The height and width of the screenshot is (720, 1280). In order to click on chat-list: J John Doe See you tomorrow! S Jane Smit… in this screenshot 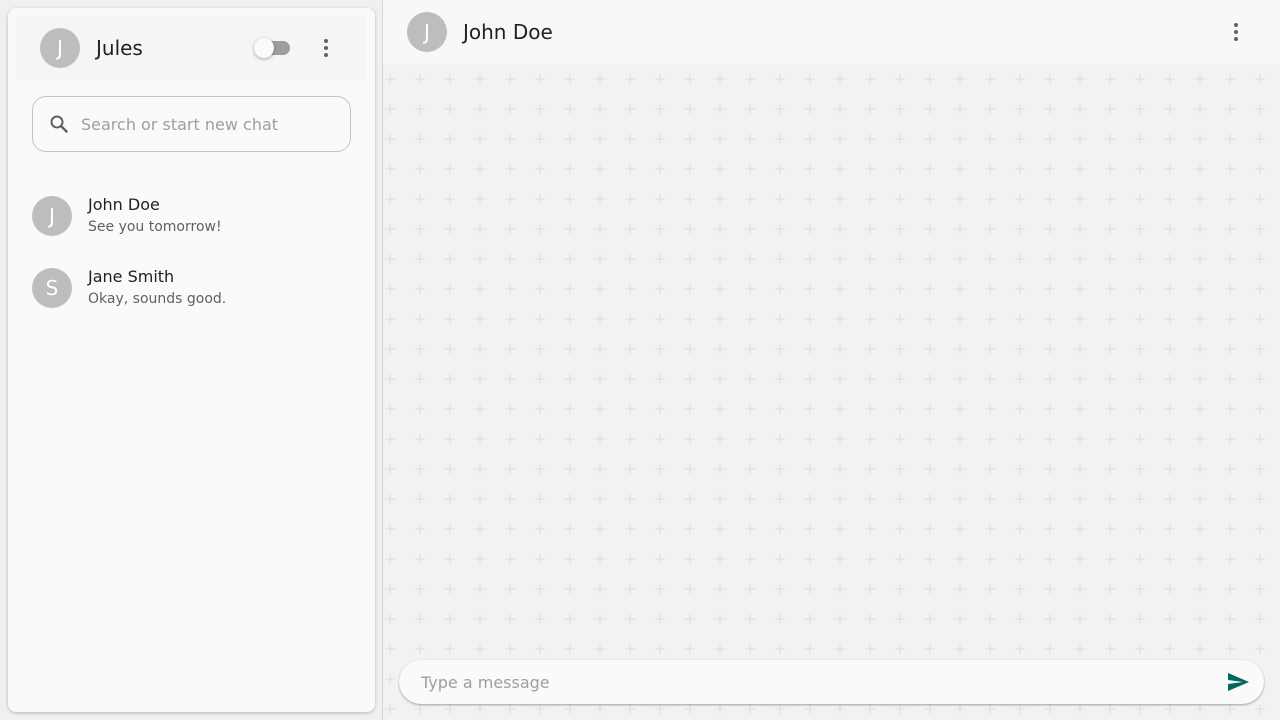, I will do `click(191, 256)`.